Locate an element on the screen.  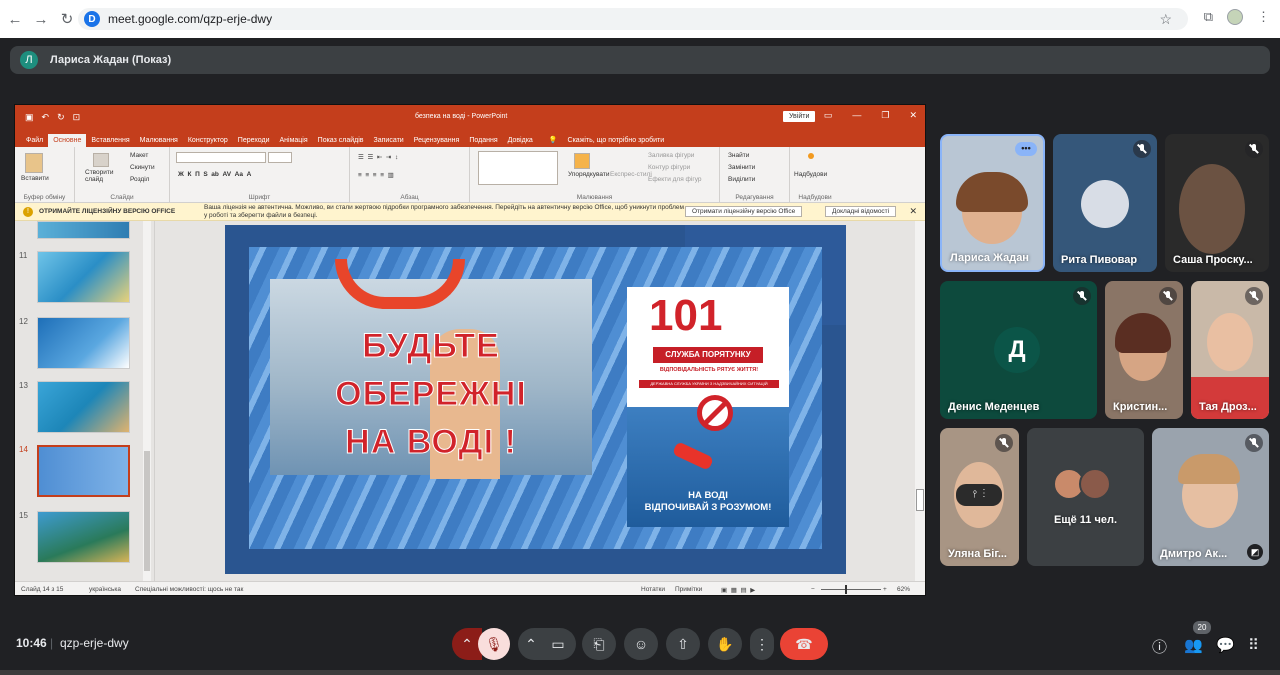
align-buttons: ≡ ≡ ≡ ≡ ▥ is located at coordinates (376, 175).